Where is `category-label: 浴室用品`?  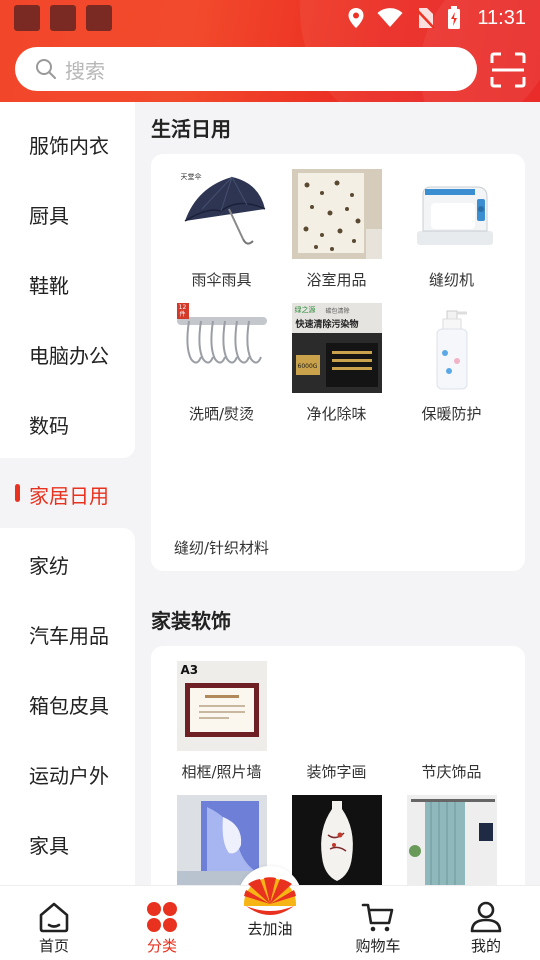
category-label: 浴室用品 is located at coordinates (336, 280).